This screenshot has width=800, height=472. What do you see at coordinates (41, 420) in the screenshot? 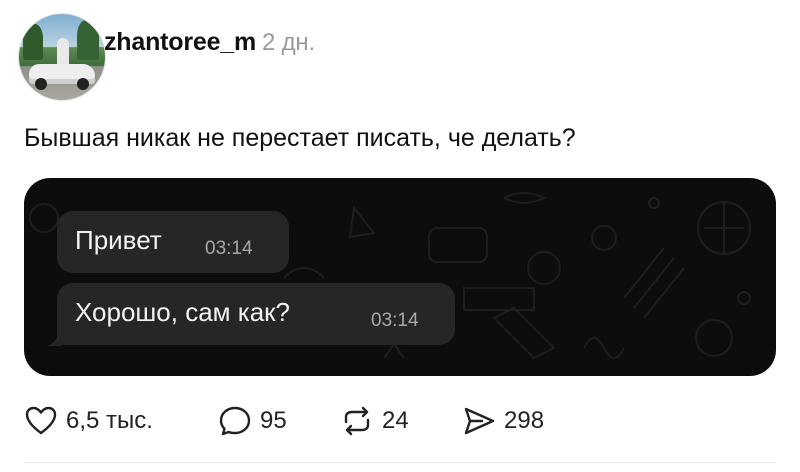
I see `heart-outline-icon` at bounding box center [41, 420].